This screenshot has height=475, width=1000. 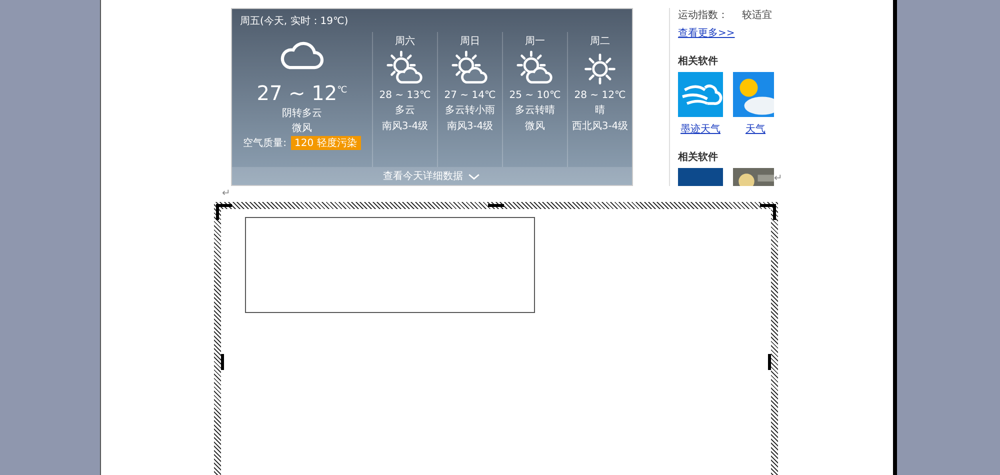 What do you see at coordinates (535, 110) in the screenshot?
I see `weather-condition: 多云转晴` at bounding box center [535, 110].